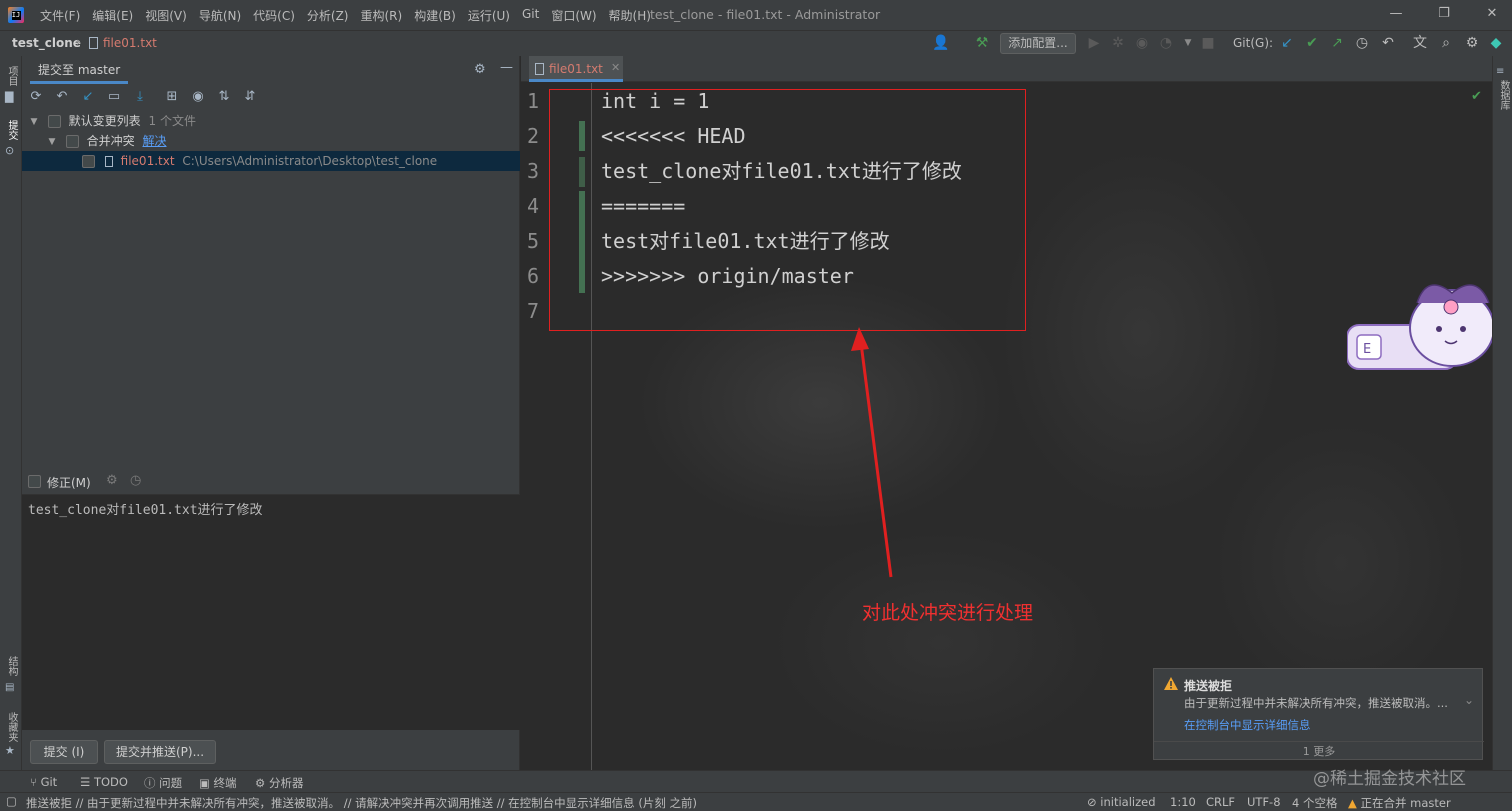  What do you see at coordinates (1469, 700) in the screenshot?
I see `chevron-down-icon: ⌄` at bounding box center [1469, 700].